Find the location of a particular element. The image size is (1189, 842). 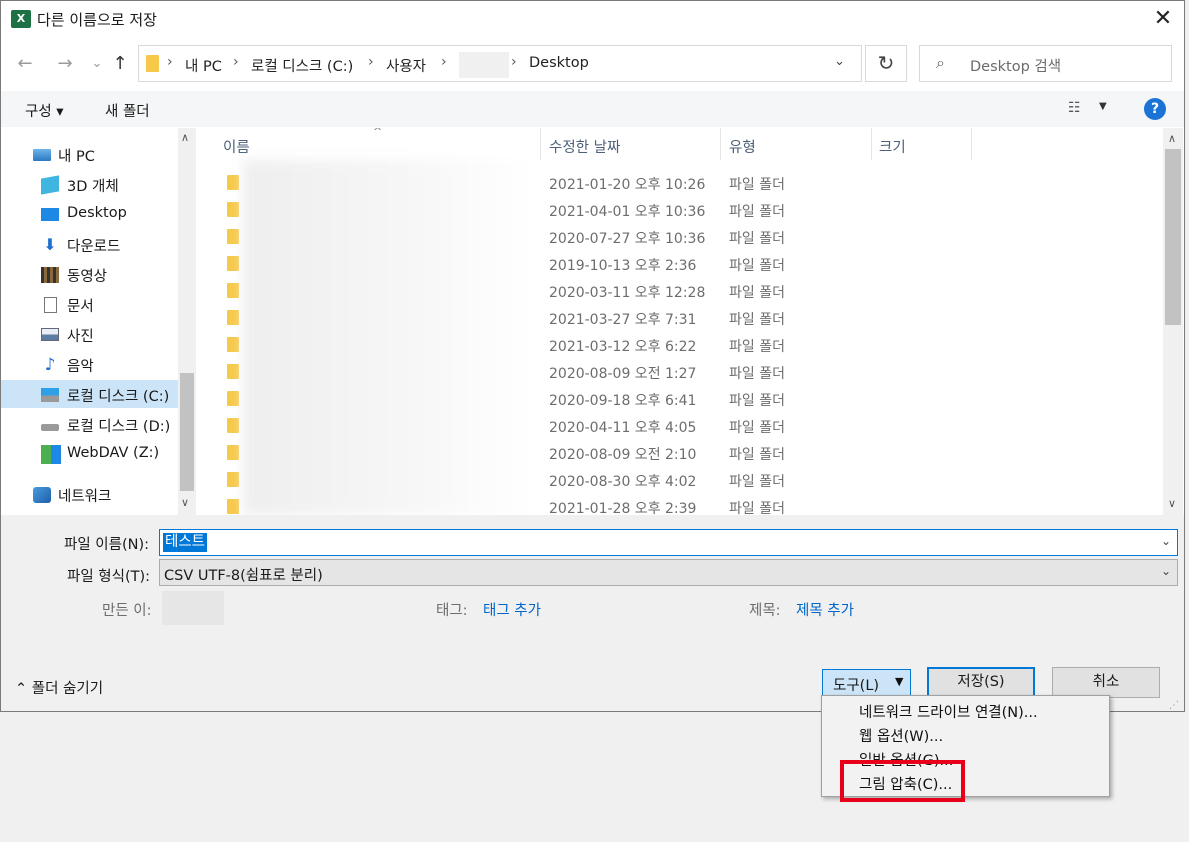

breadcrumb-this-pc: 내 PC is located at coordinates (203, 65).